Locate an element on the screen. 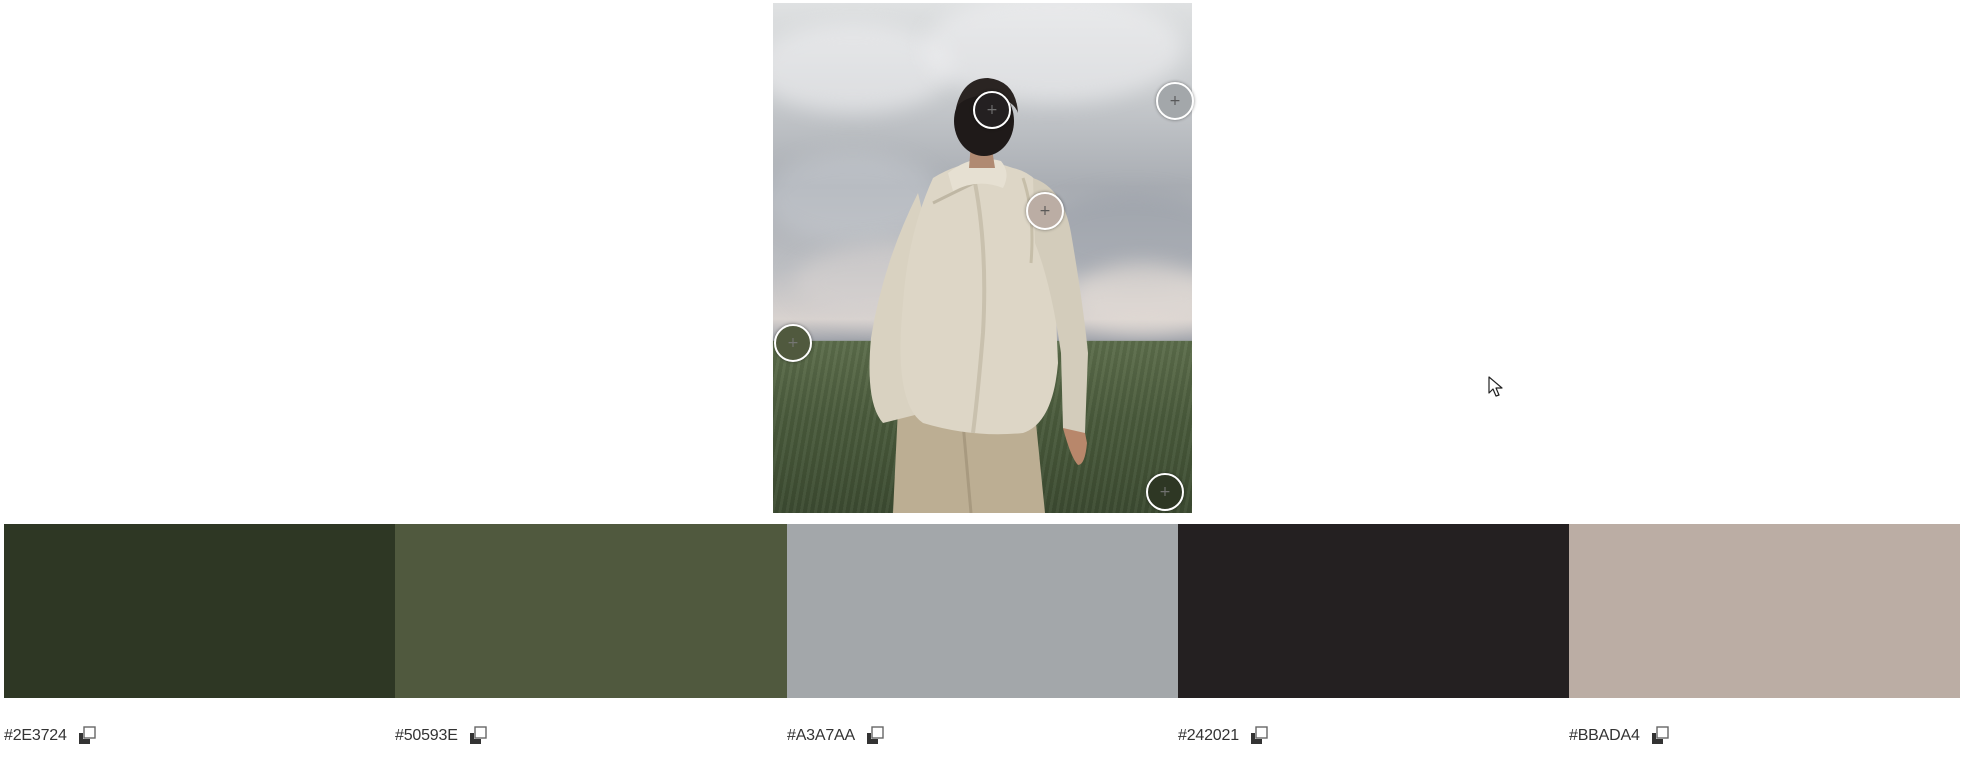  hex-value: #A3A7AA is located at coordinates (821, 736).